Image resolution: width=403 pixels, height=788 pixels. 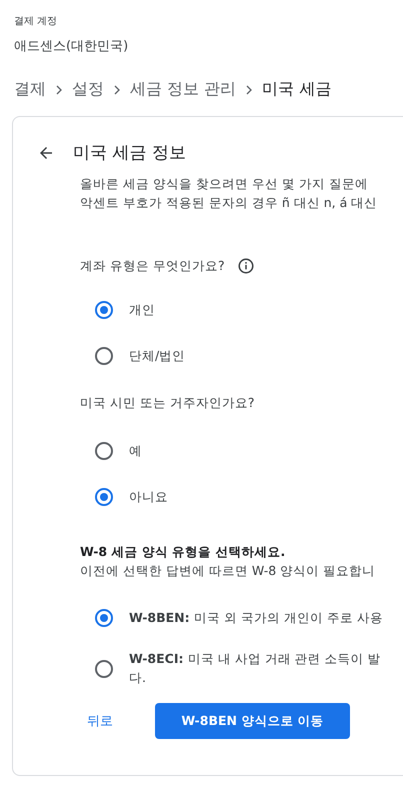 What do you see at coordinates (245, 266) in the screenshot?
I see `info-icon` at bounding box center [245, 266].